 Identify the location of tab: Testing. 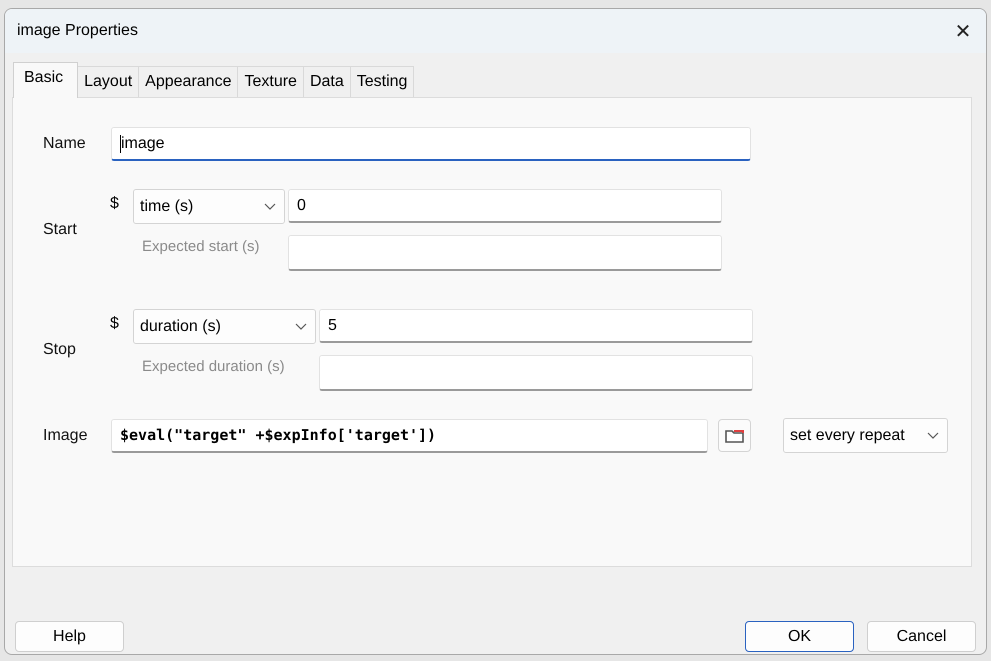
(382, 81).